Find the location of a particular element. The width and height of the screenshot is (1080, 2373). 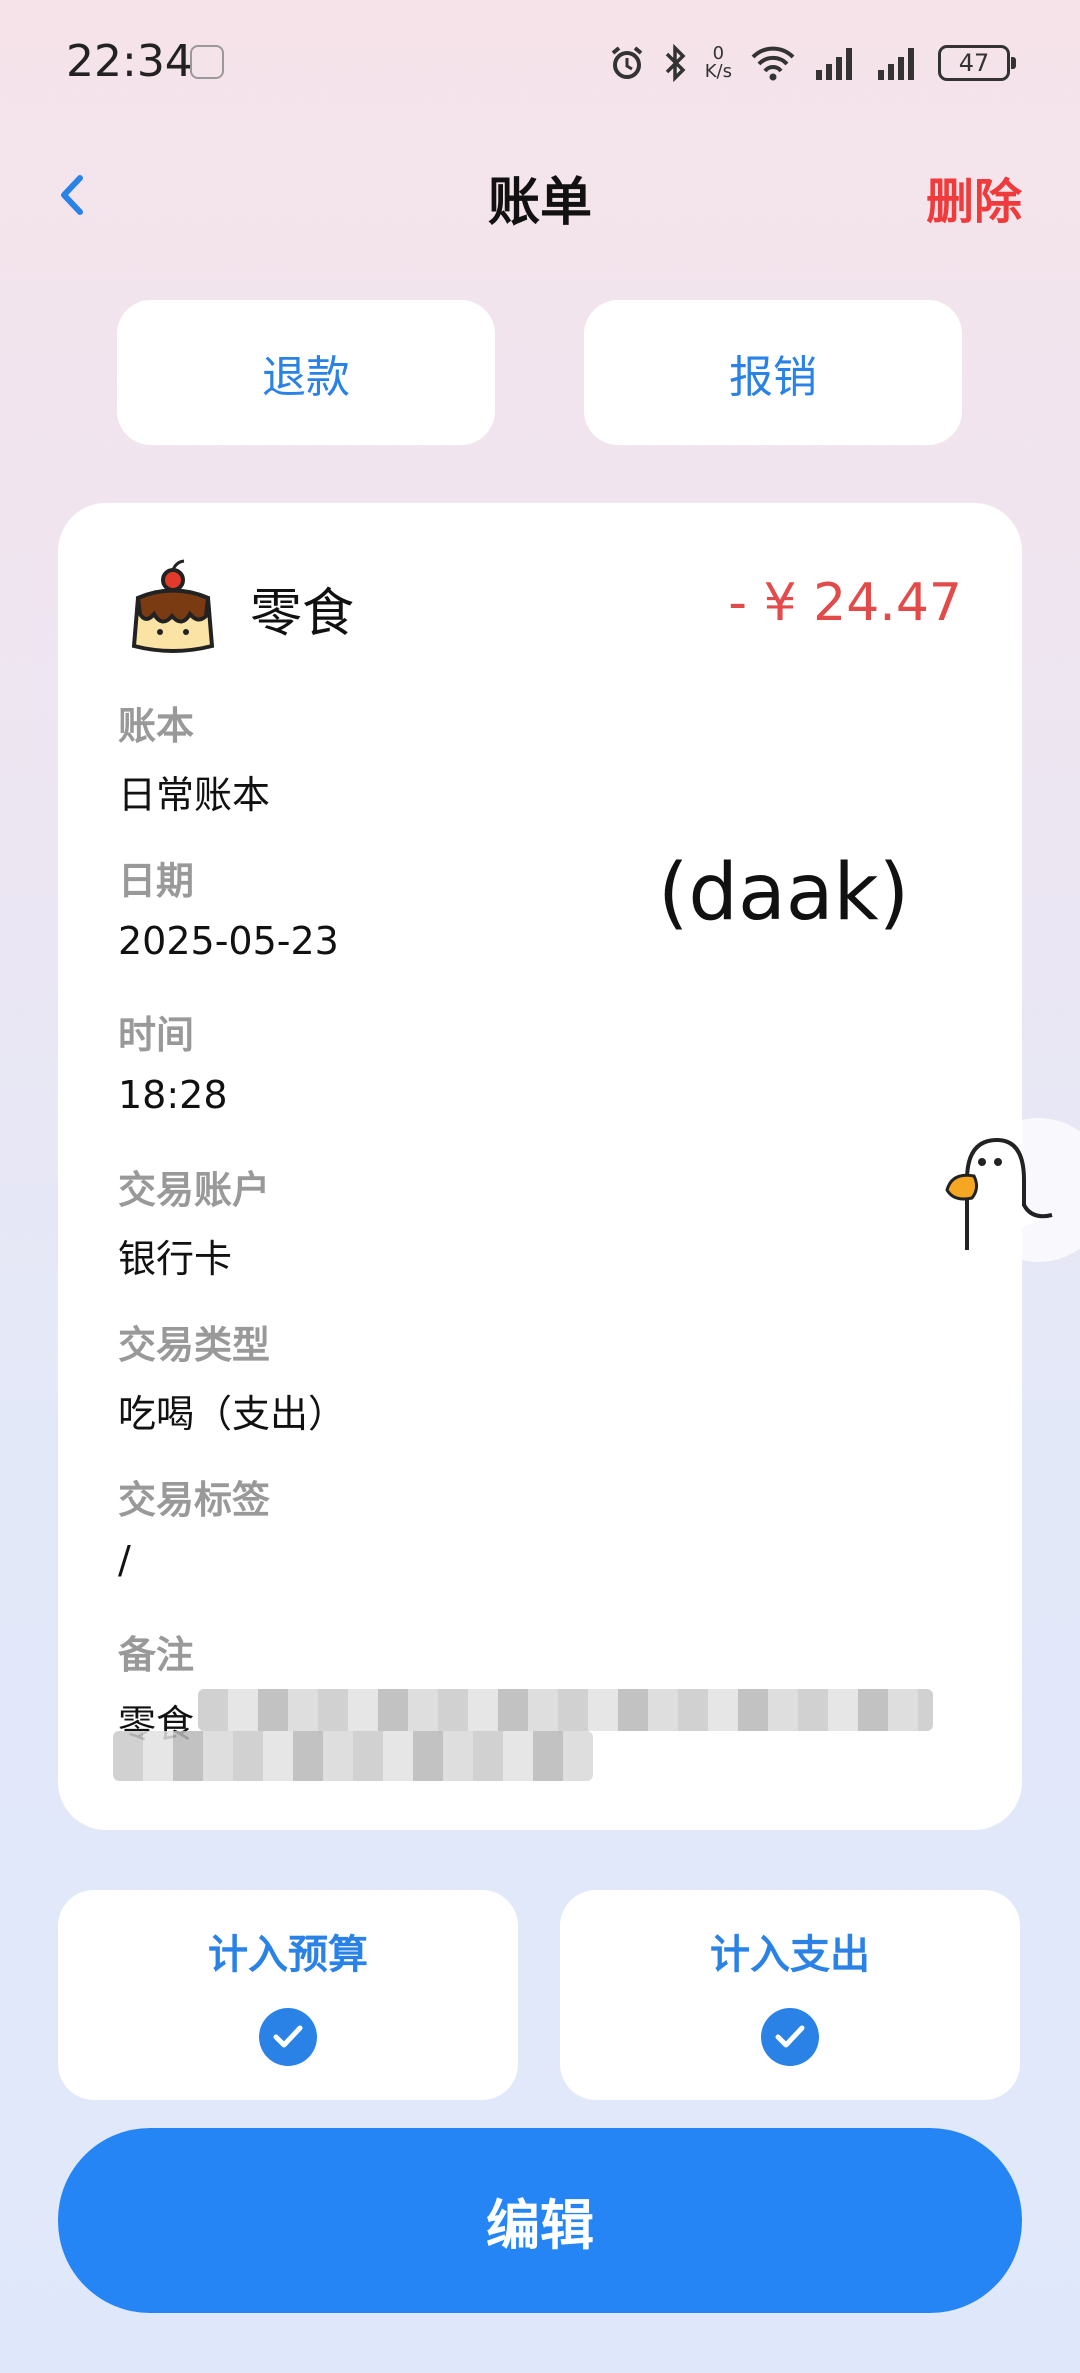

status-time: 22:34 is located at coordinates (129, 61).